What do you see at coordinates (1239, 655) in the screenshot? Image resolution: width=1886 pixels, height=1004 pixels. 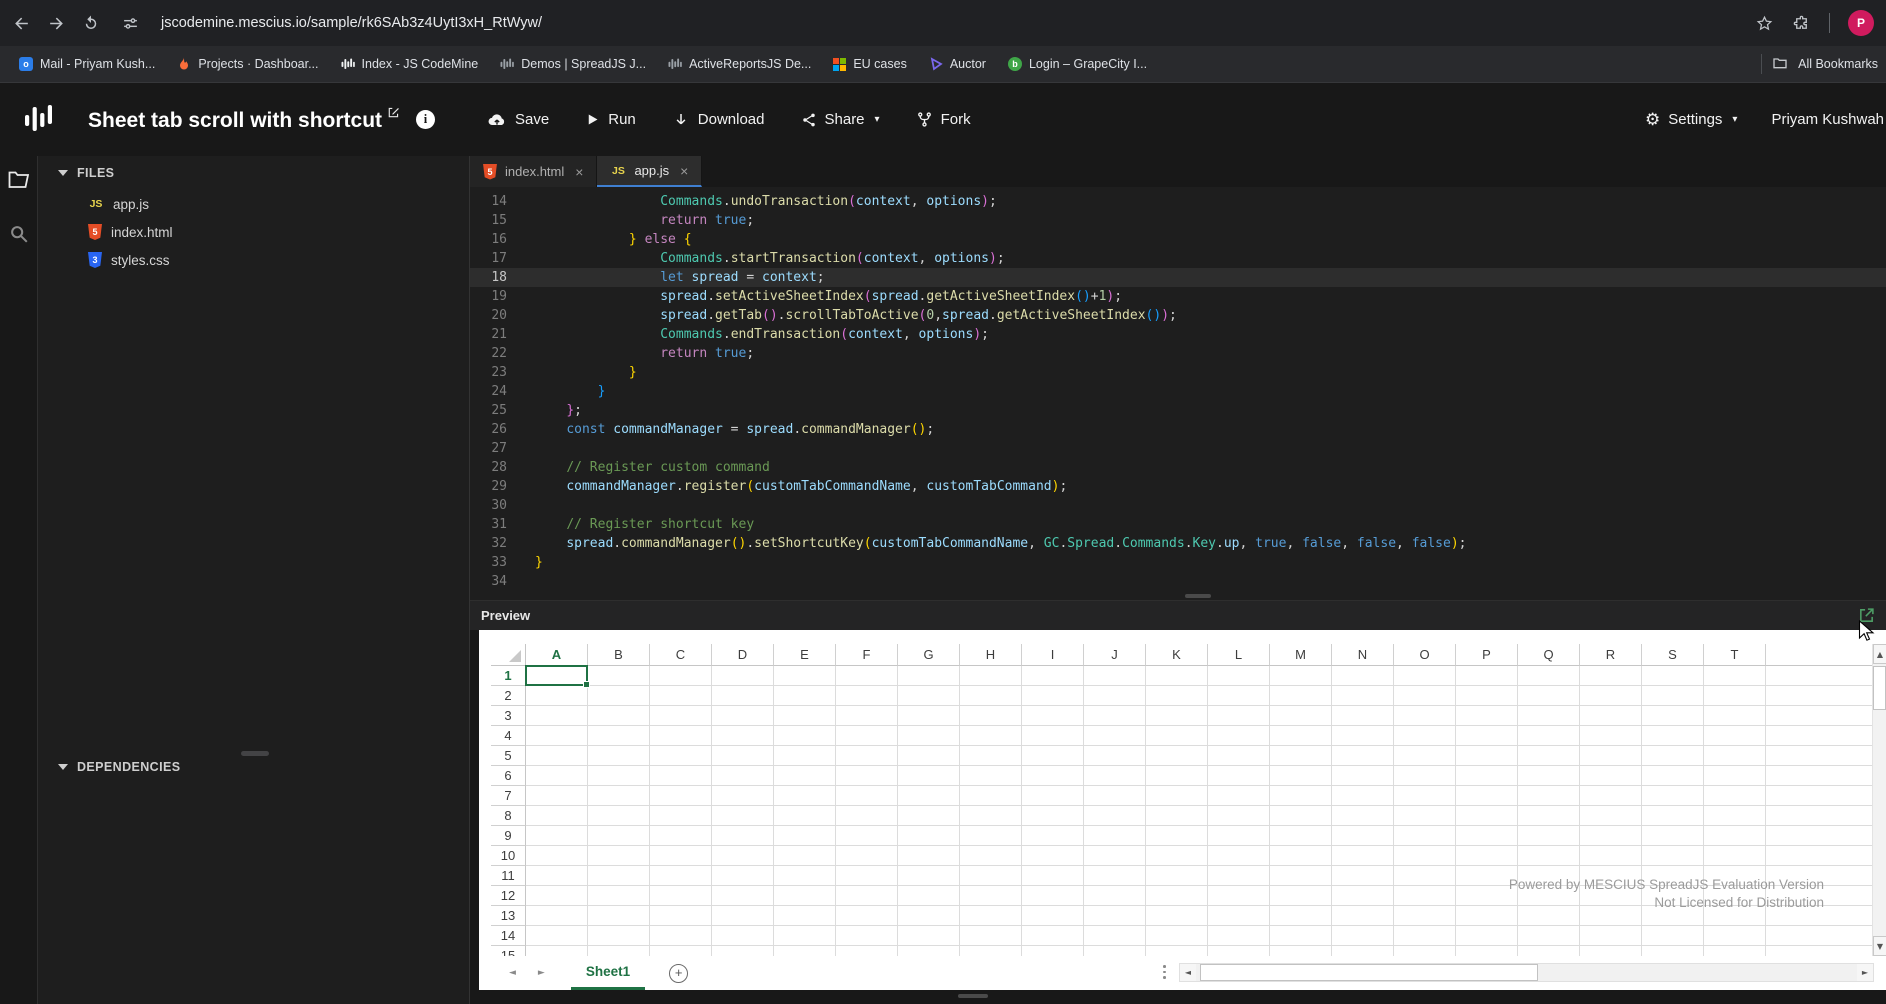 I see `column-header-L: L` at bounding box center [1239, 655].